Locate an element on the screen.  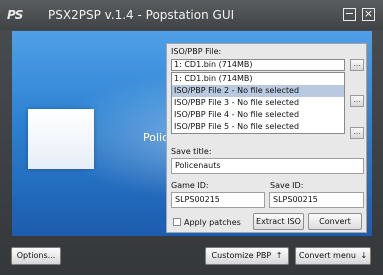
title-bar: PS PSX2PSP v.1.4 - Popstation GUI − × is located at coordinates (191, 15).